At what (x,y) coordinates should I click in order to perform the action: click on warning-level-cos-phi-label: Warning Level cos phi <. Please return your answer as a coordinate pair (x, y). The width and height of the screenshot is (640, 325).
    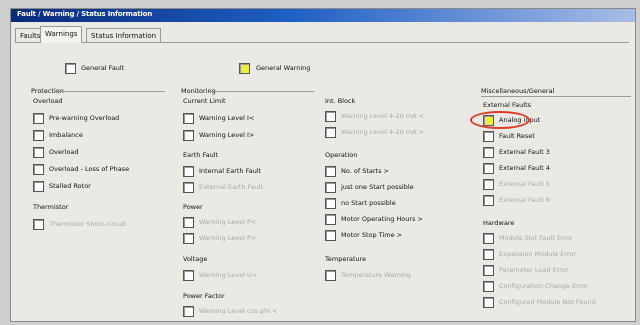
    Looking at the image, I should click on (238, 311).